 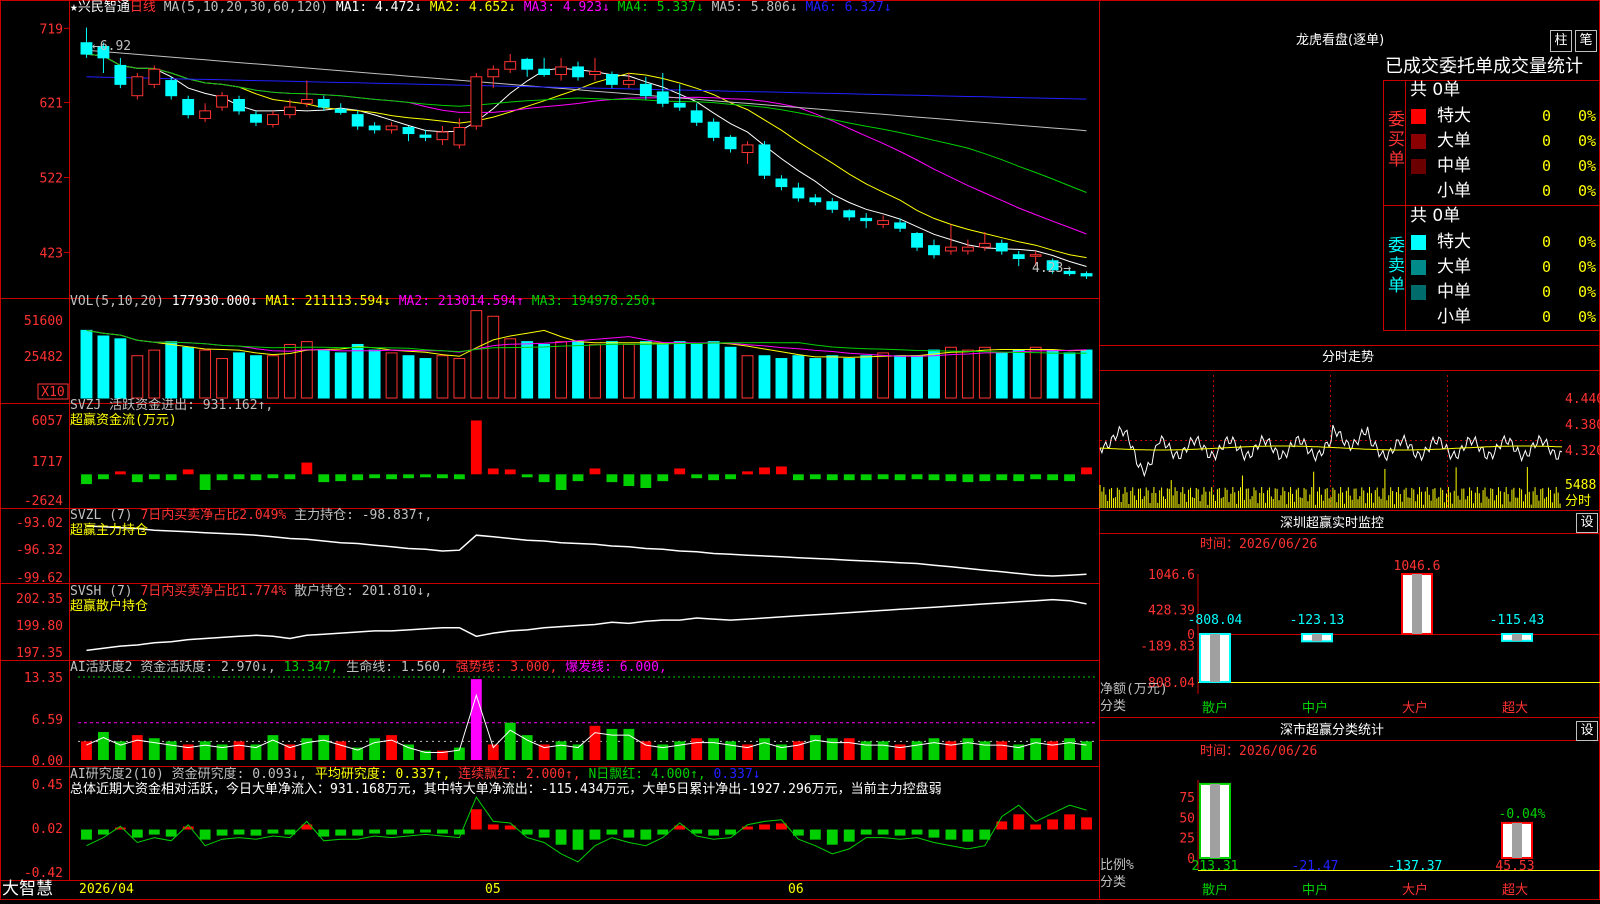 What do you see at coordinates (848, 7) in the screenshot?
I see `ma-legend-item-6: MA6: 6.327↓` at bounding box center [848, 7].